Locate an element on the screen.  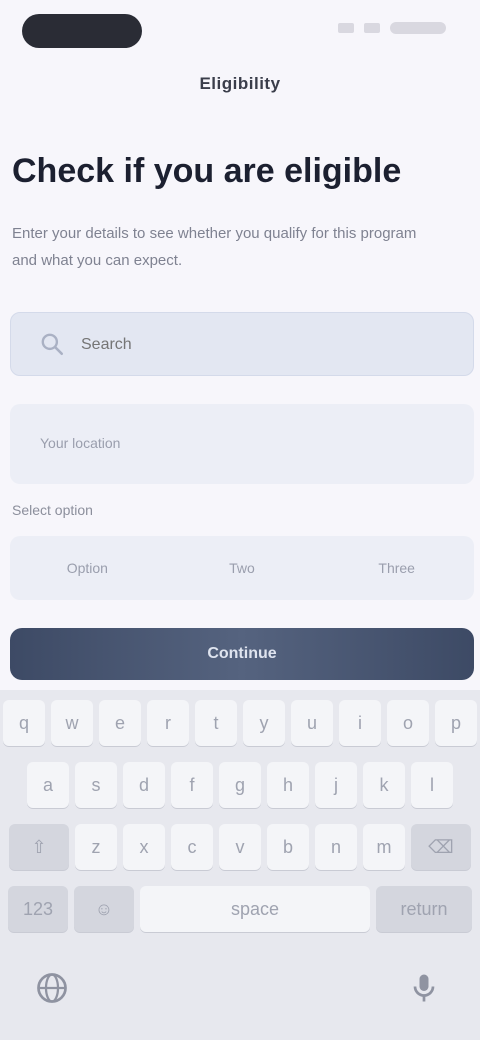
status-indicators is located at coordinates (392, 28).